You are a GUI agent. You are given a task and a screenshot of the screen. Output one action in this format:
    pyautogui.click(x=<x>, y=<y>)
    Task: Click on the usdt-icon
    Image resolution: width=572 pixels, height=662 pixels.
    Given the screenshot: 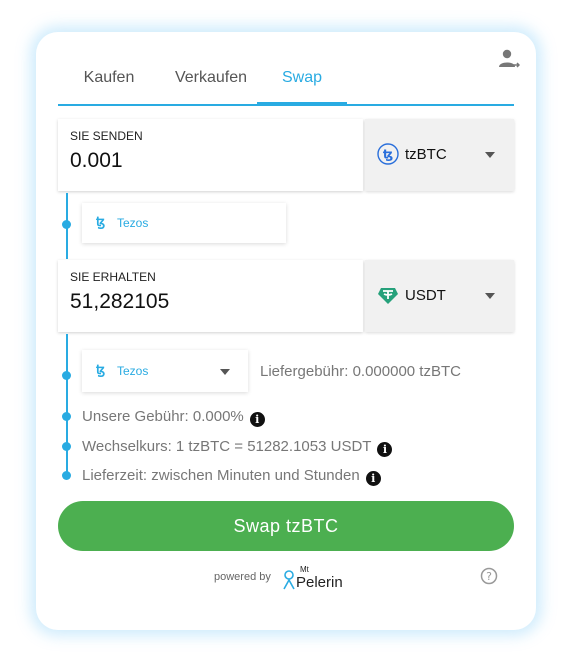 What is the action you would take?
    pyautogui.click(x=388, y=296)
    